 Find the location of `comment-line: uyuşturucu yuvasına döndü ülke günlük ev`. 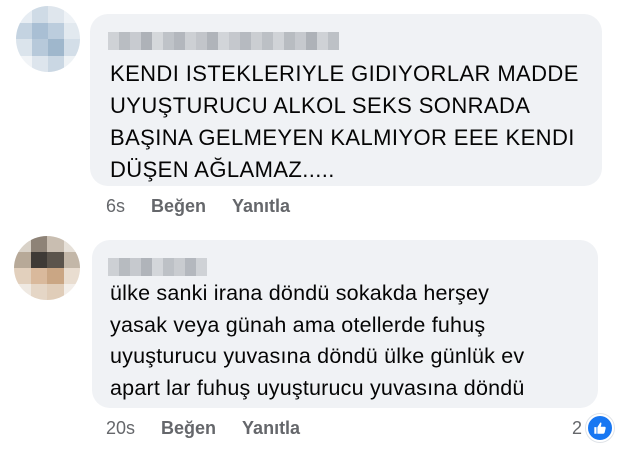

comment-line: uyuşturucu yuvasına döndü ülke günlük ev is located at coordinates (317, 356).